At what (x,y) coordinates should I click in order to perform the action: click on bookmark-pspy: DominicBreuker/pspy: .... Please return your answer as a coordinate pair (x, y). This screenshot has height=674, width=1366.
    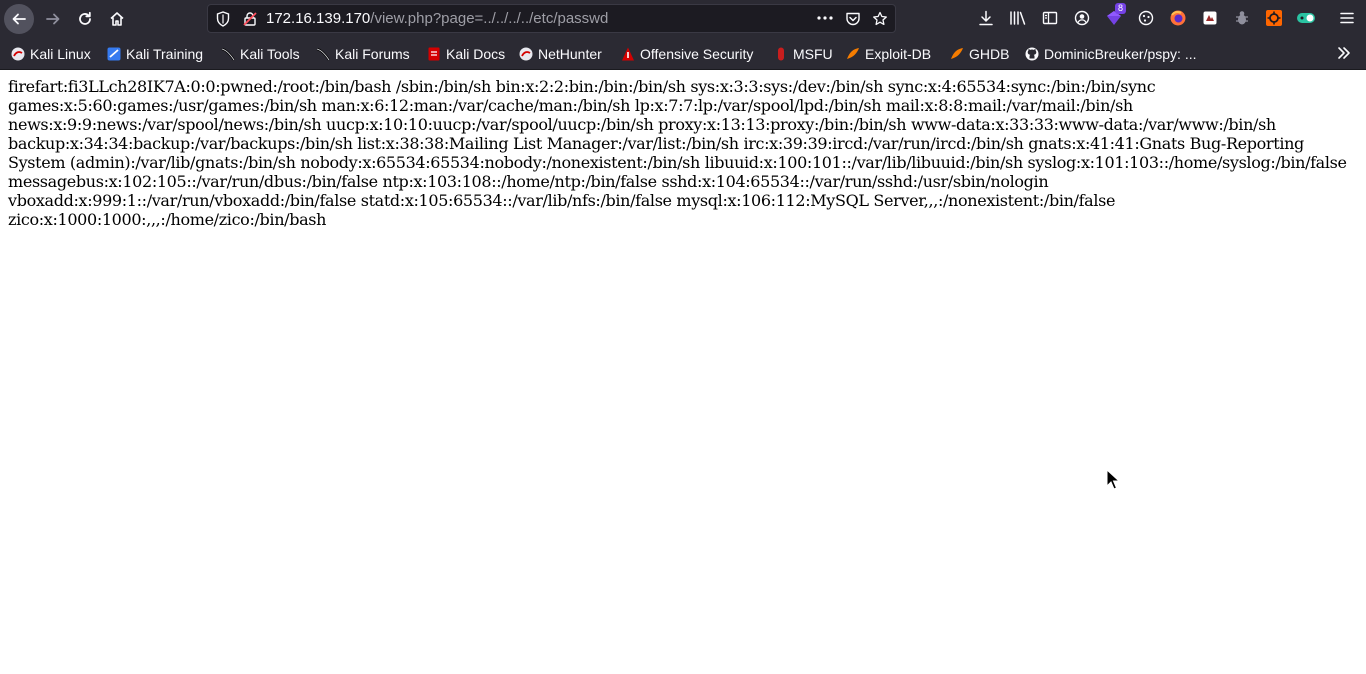
    Looking at the image, I should click on (1111, 54).